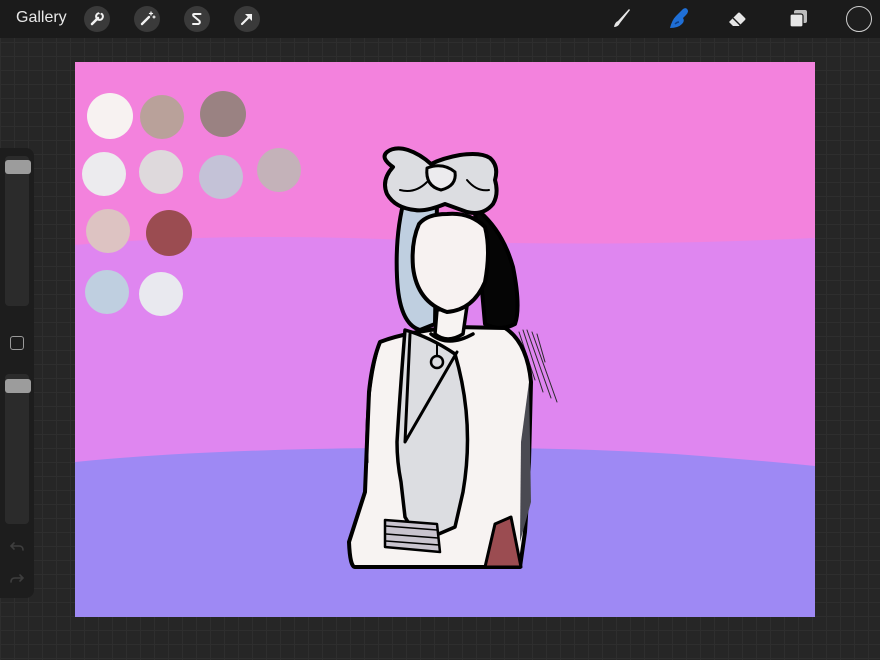  I want to click on smudge-finger-icon, so click(679, 18).